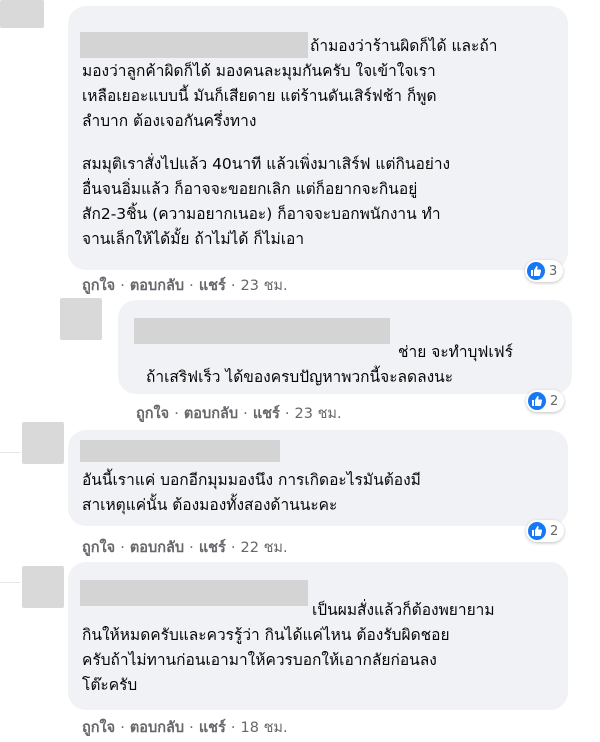  Describe the element at coordinates (264, 548) in the screenshot. I see `timestamp: 22 ชม.` at that location.